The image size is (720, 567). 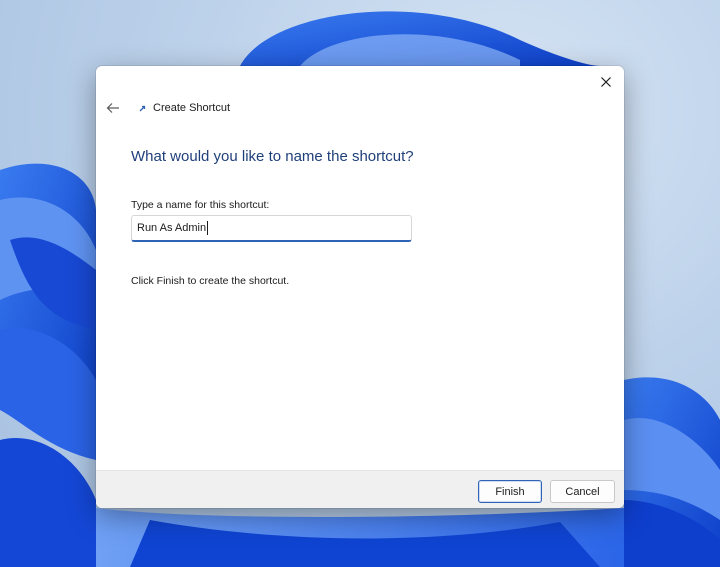 What do you see at coordinates (192, 108) in the screenshot?
I see `dialog-title: Create Shortcut` at bounding box center [192, 108].